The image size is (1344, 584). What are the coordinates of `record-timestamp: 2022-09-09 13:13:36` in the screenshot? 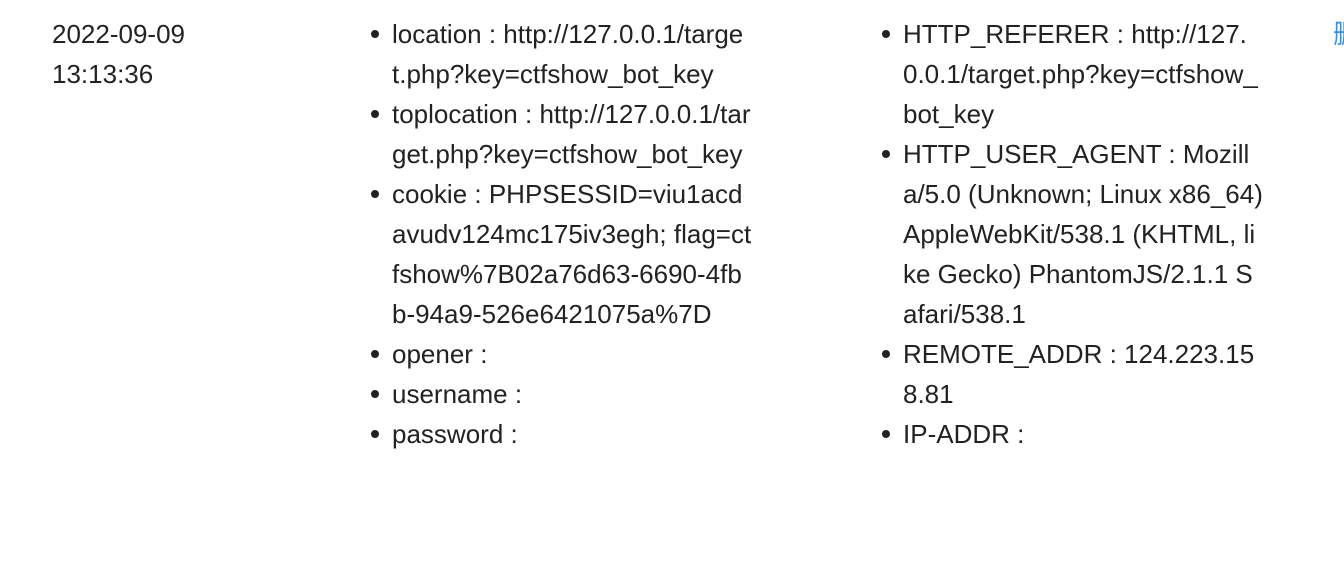 It's located at (142, 54).